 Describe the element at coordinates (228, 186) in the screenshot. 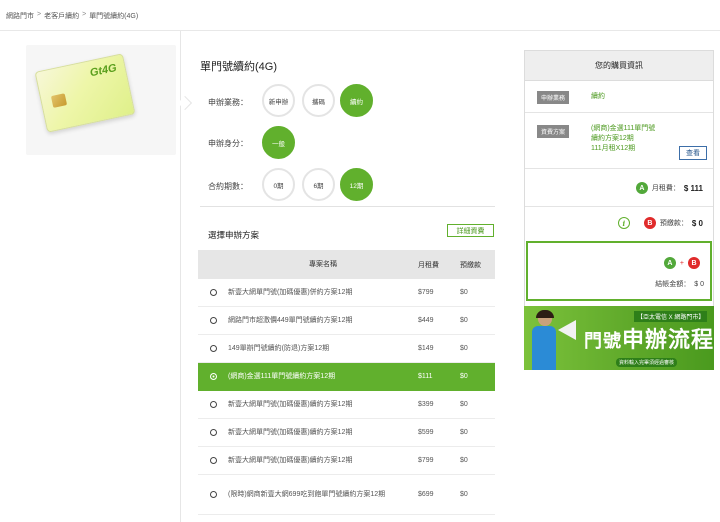

I see `period-label: 合約期數：` at that location.